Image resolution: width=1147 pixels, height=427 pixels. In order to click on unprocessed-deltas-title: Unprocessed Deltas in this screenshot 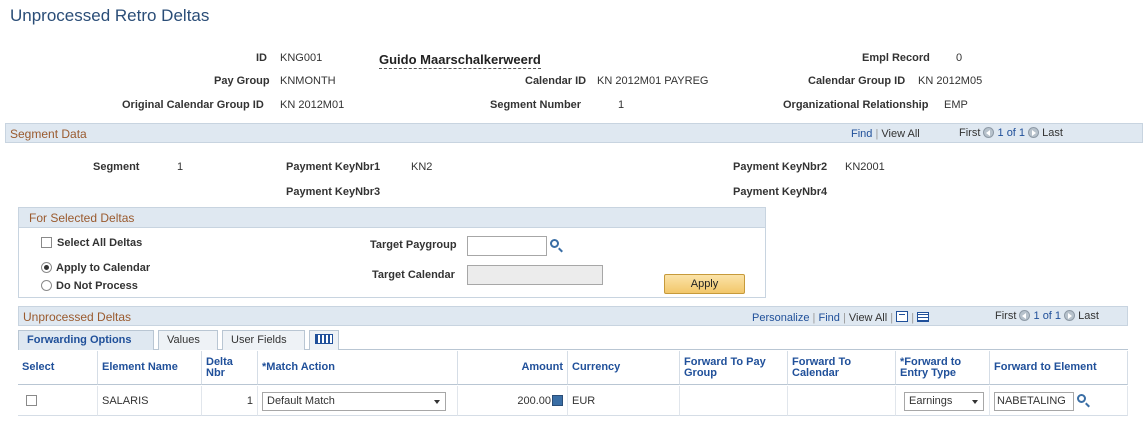, I will do `click(77, 317)`.